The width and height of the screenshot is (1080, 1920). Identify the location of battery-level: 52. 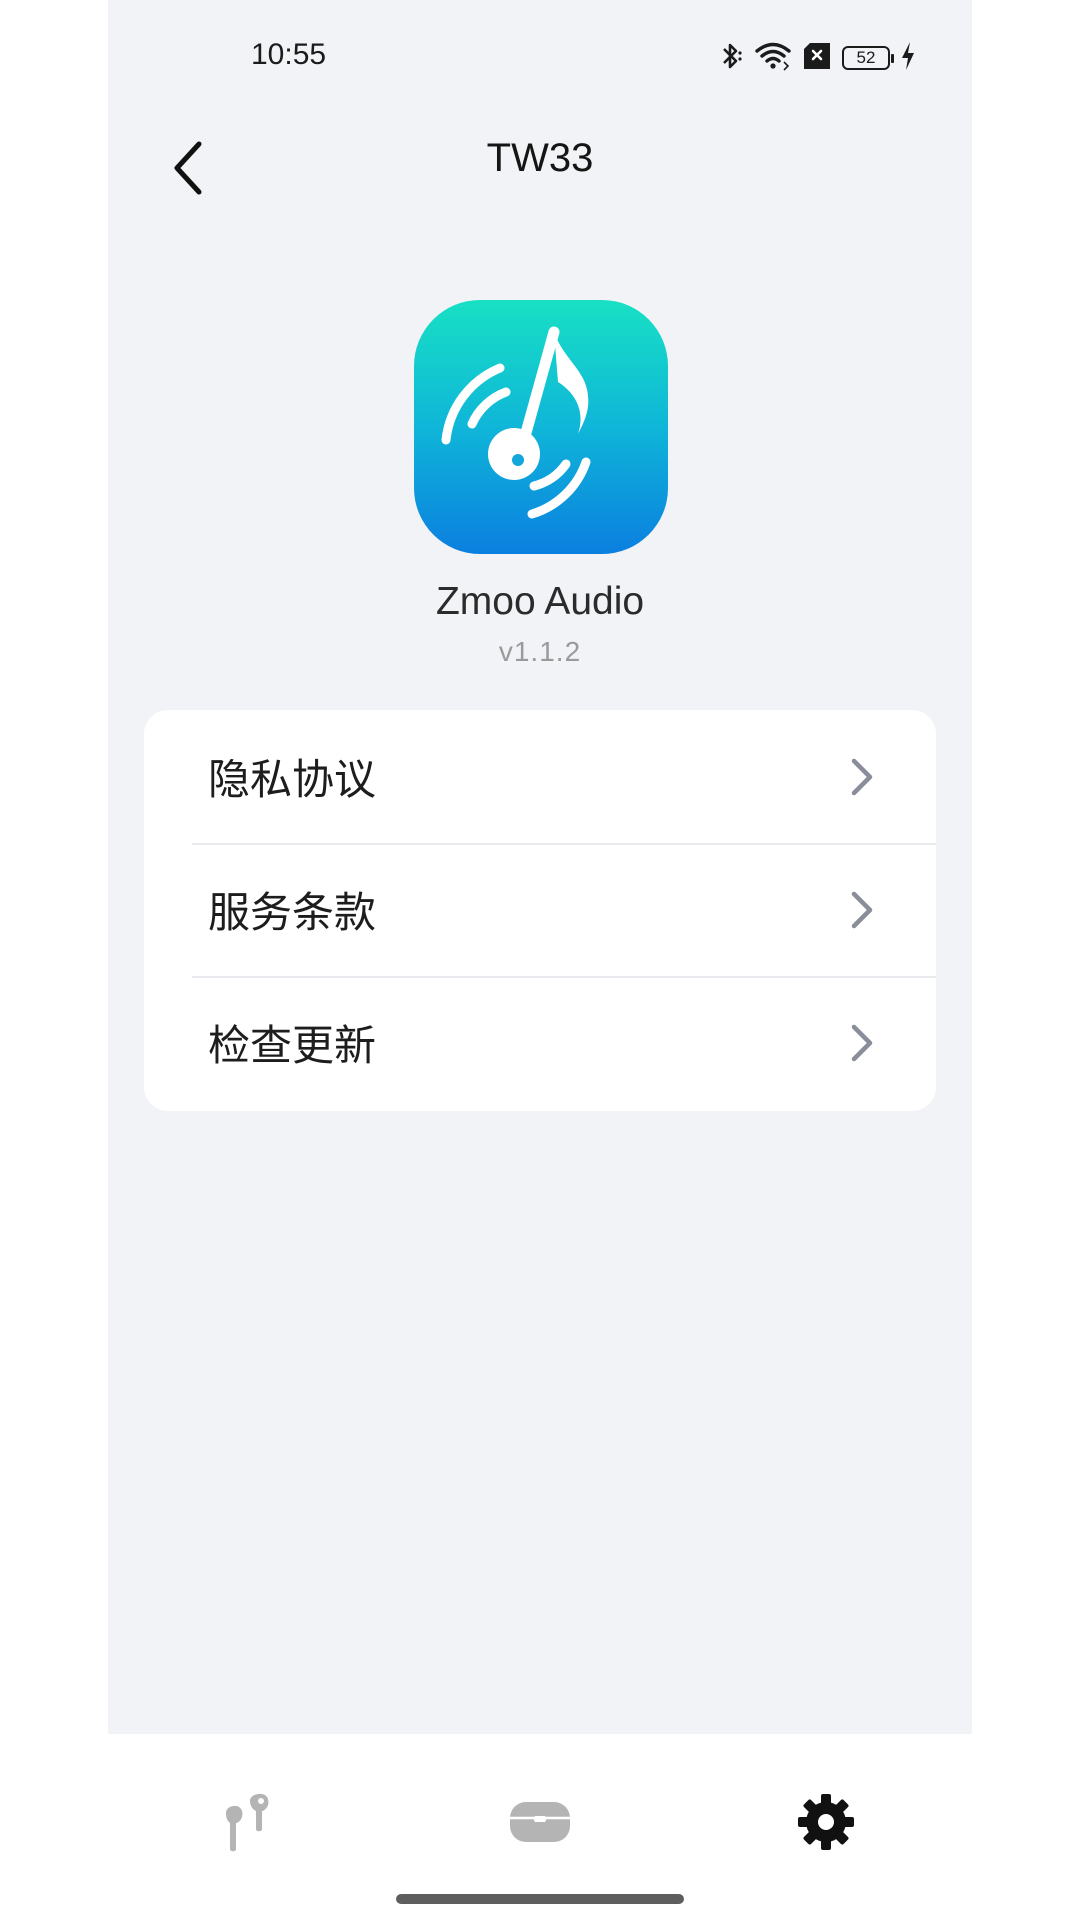
(866, 57).